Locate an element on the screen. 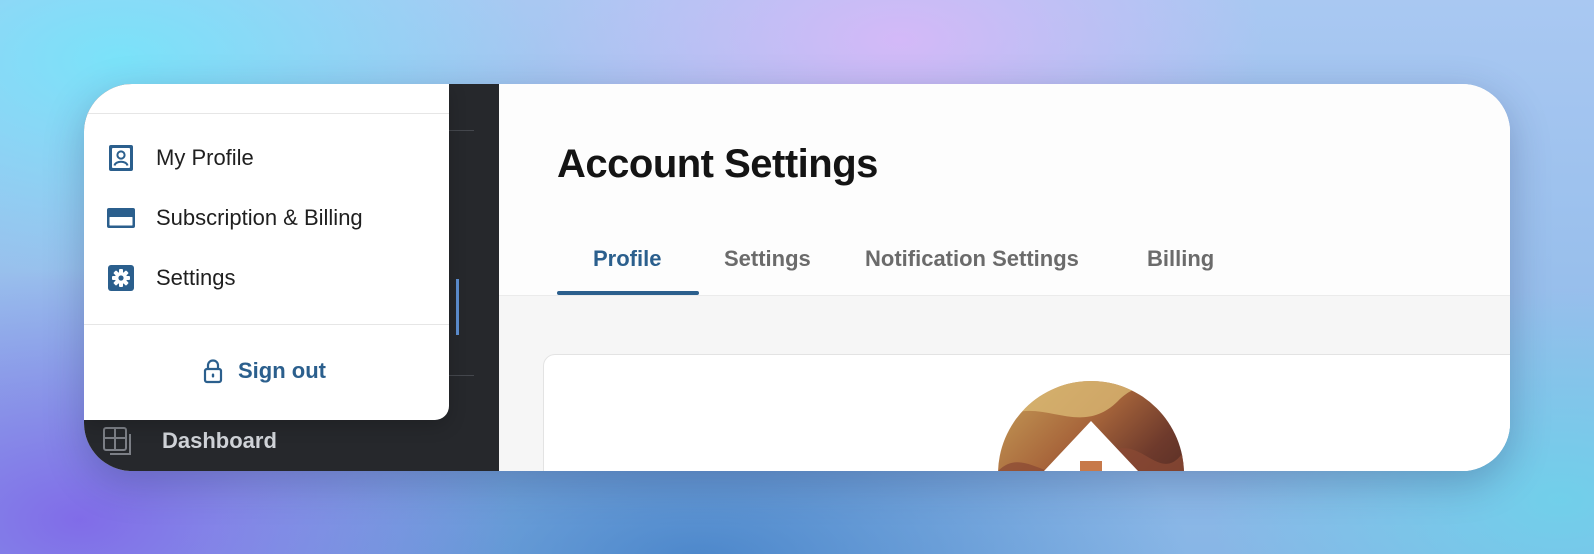  tab-notification-settings: Notification Settings is located at coordinates (972, 259).